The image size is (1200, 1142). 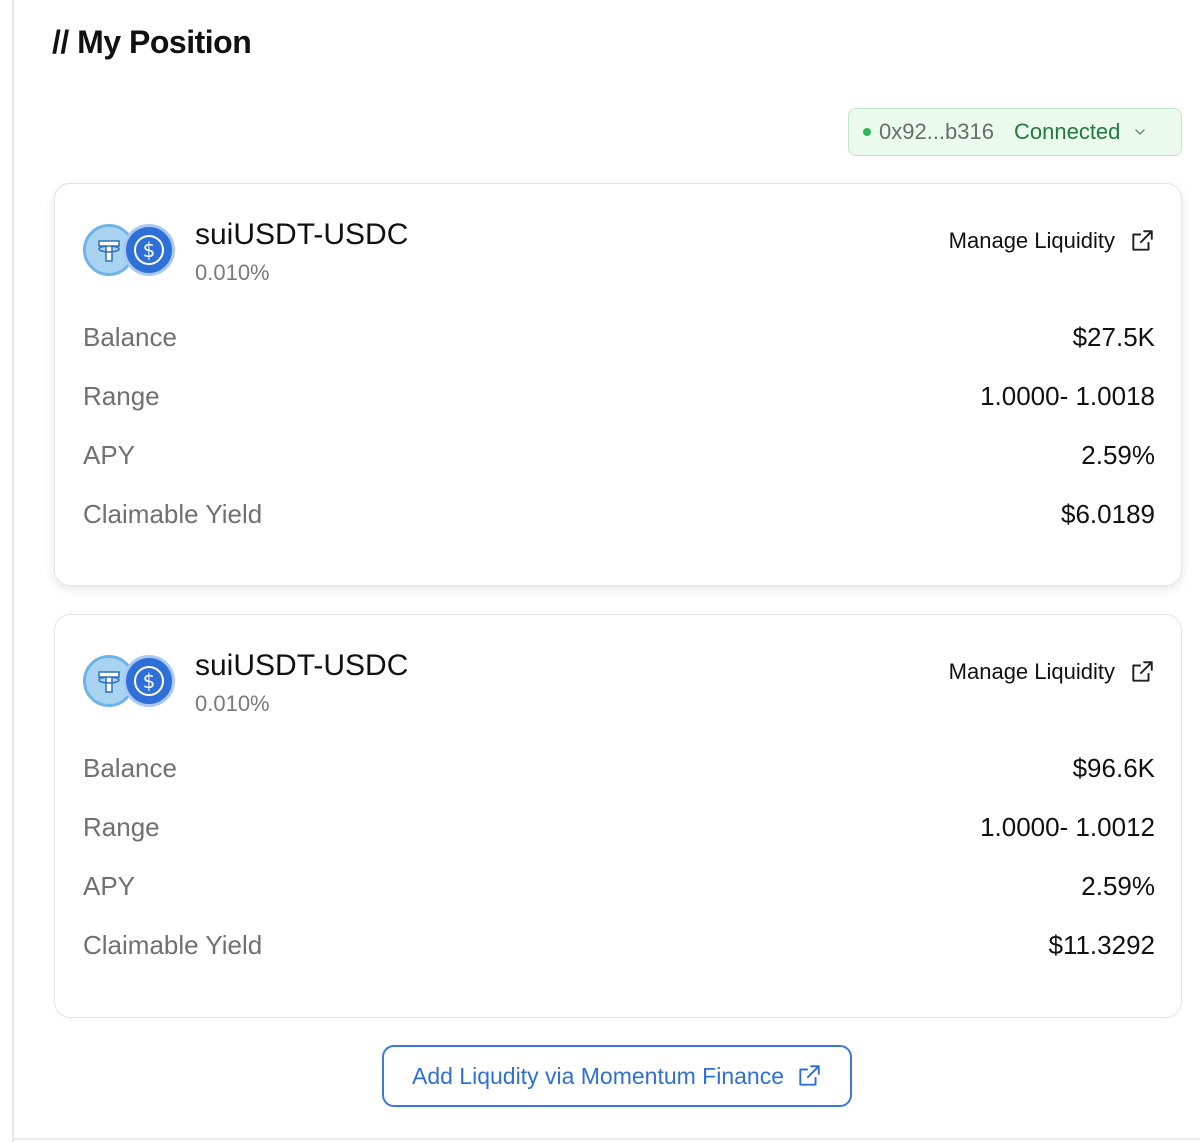 I want to click on row-value: $11.3292, so click(x=1101, y=944).